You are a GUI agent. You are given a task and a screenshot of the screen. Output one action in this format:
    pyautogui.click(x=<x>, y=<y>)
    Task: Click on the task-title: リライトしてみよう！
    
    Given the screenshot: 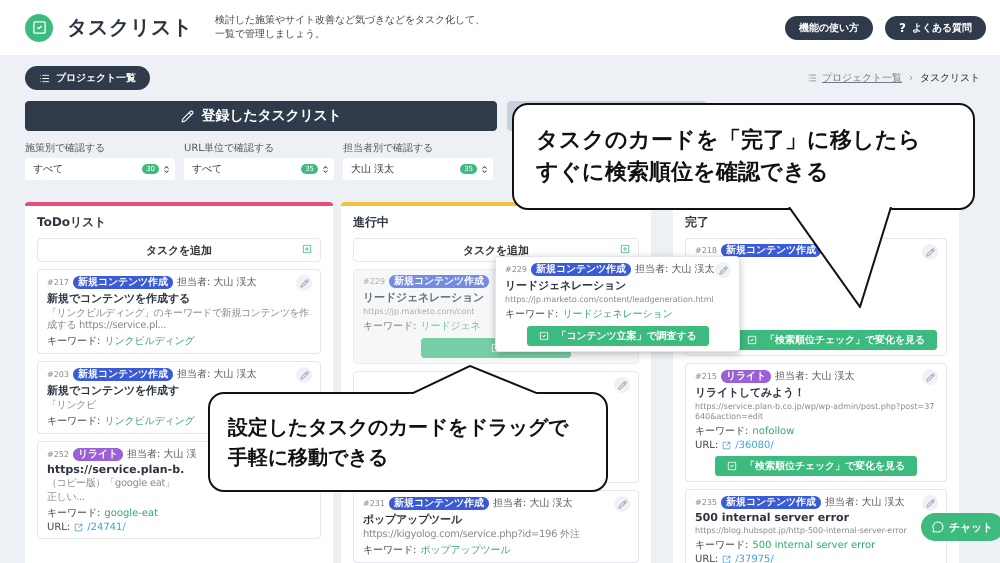 What is the action you would take?
    pyautogui.click(x=750, y=392)
    